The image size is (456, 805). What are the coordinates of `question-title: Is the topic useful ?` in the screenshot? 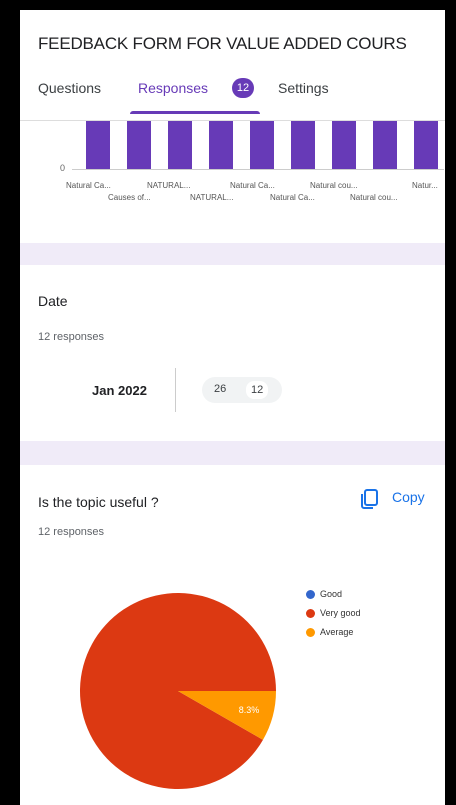 It's located at (98, 502).